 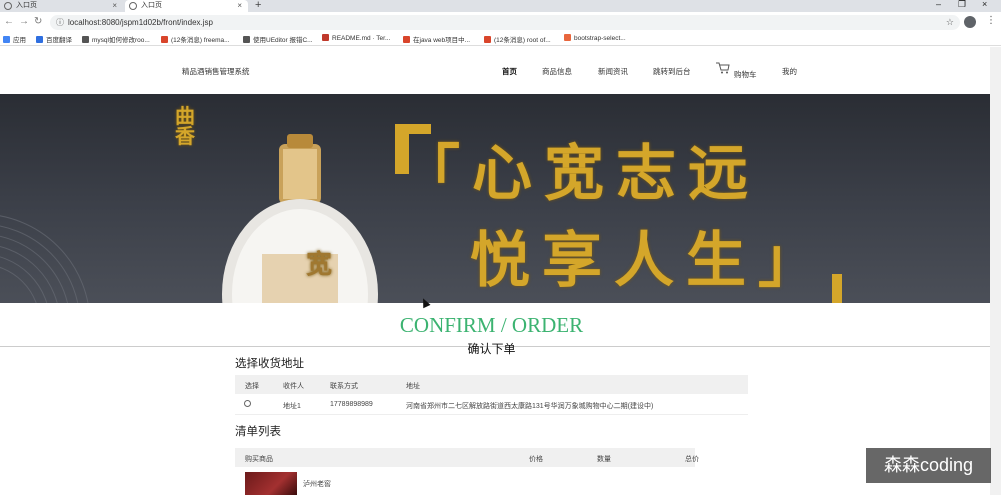 I want to click on nav-products: 商品信息, so click(x=557, y=71).